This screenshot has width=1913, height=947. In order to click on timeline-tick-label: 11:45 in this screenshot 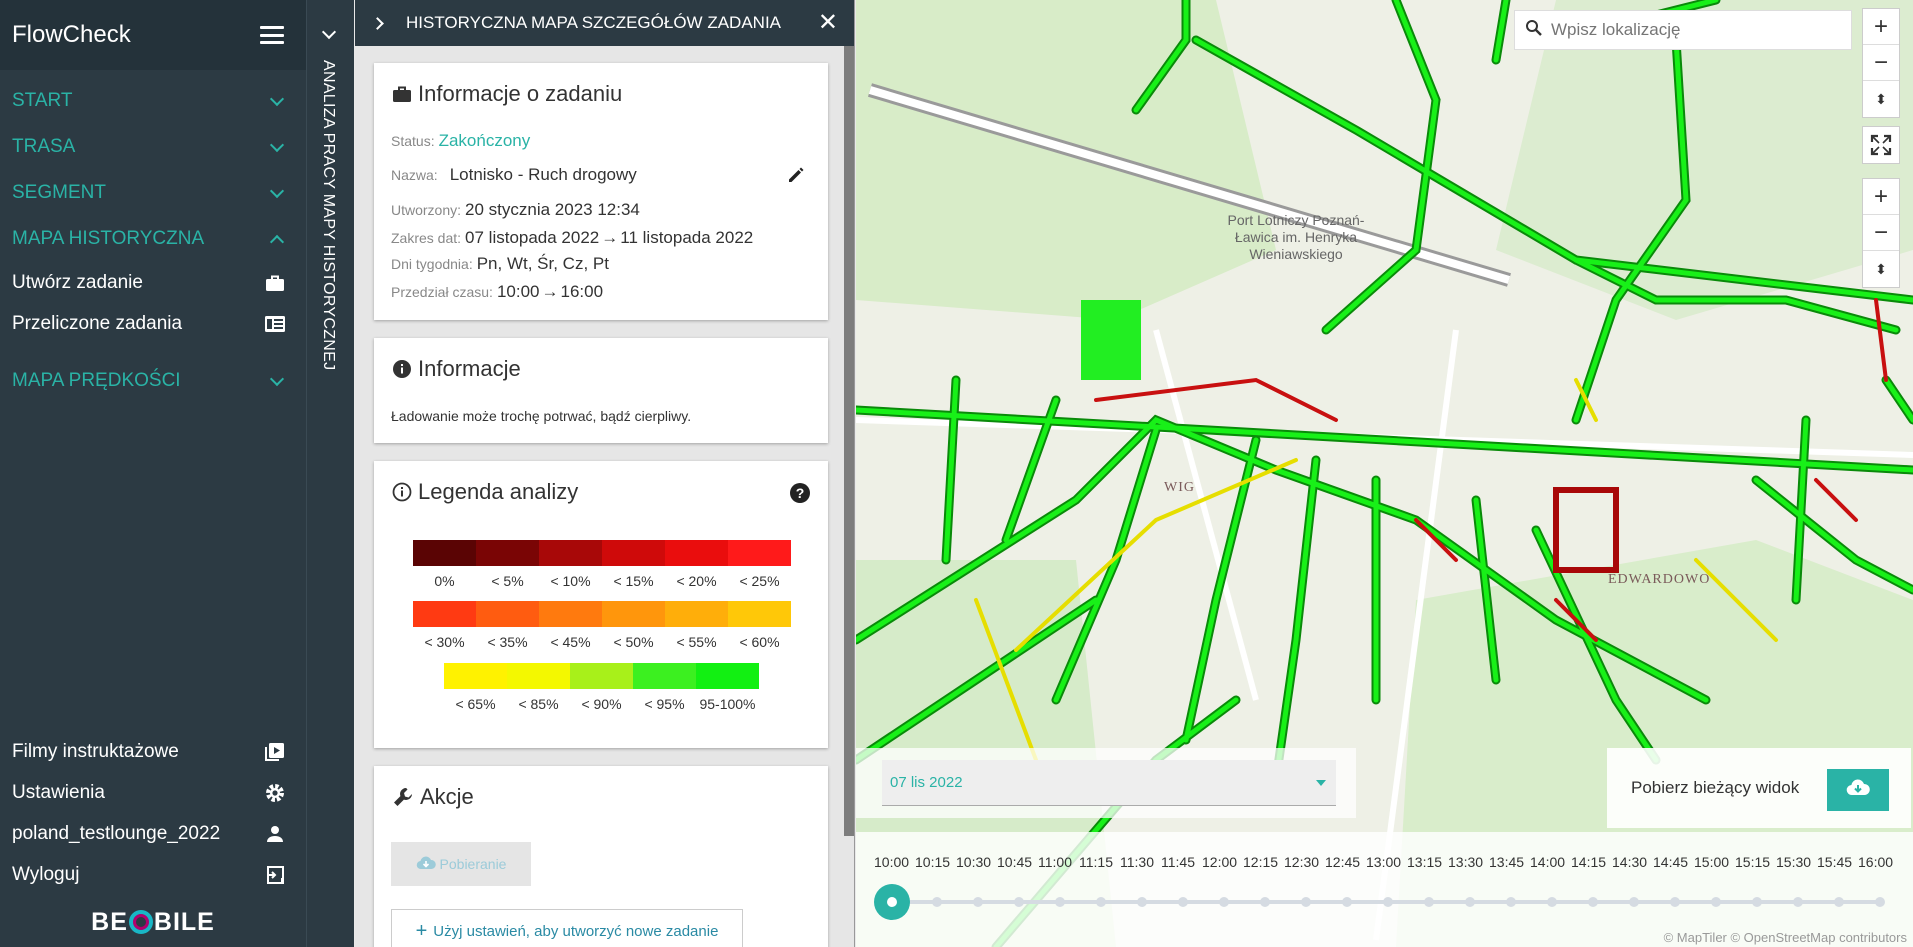, I will do `click(1181, 862)`.